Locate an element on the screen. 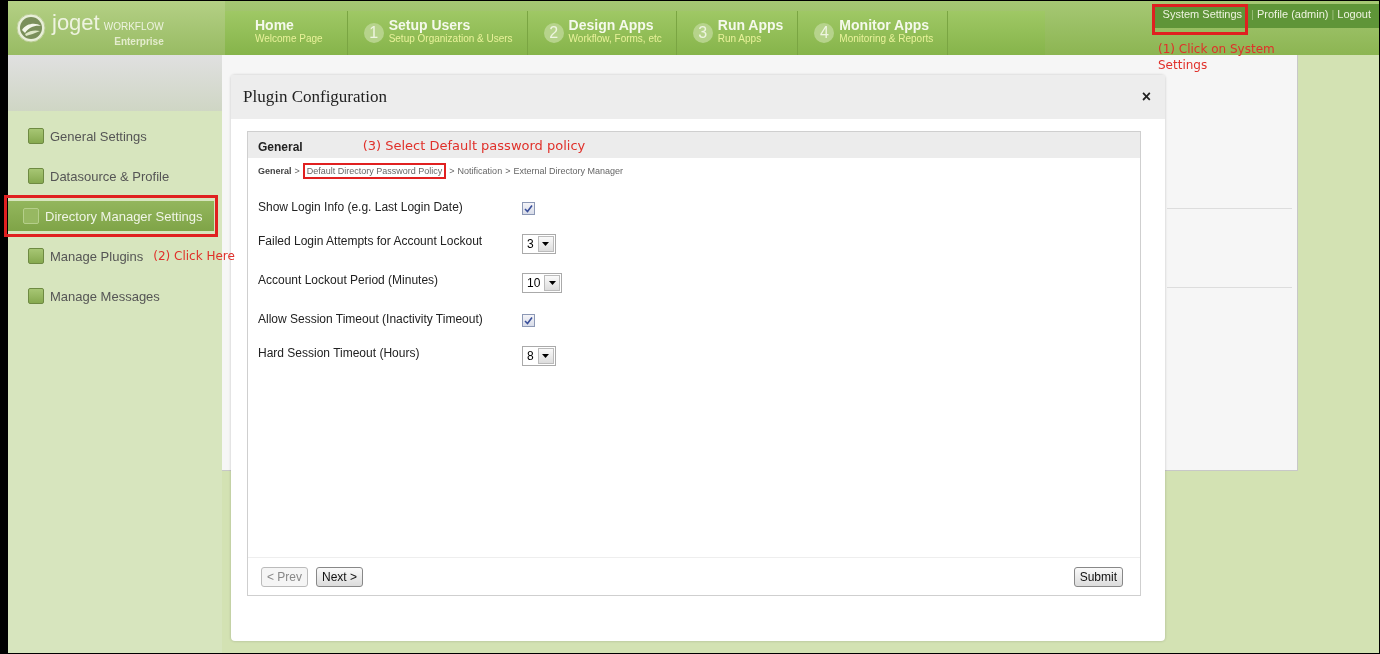 This screenshot has width=1380, height=654. field-label: Allow Session Timeout (Inactivity Timeout) is located at coordinates (371, 319).